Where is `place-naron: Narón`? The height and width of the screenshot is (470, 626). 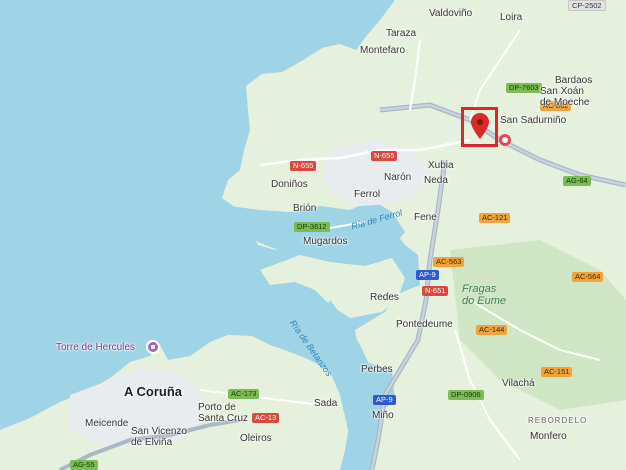 place-naron: Narón is located at coordinates (397, 177).